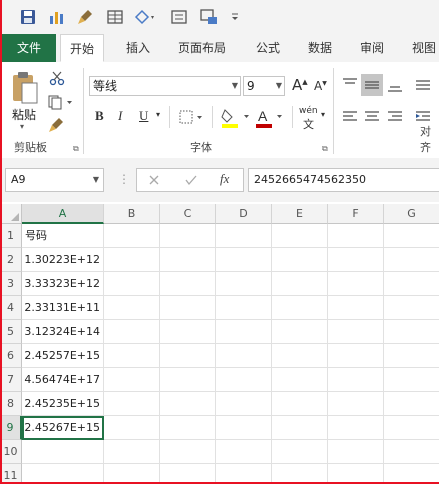 Image resolution: width=439 pixels, height=484 pixels. I want to click on column-header-g: G, so click(411, 214).